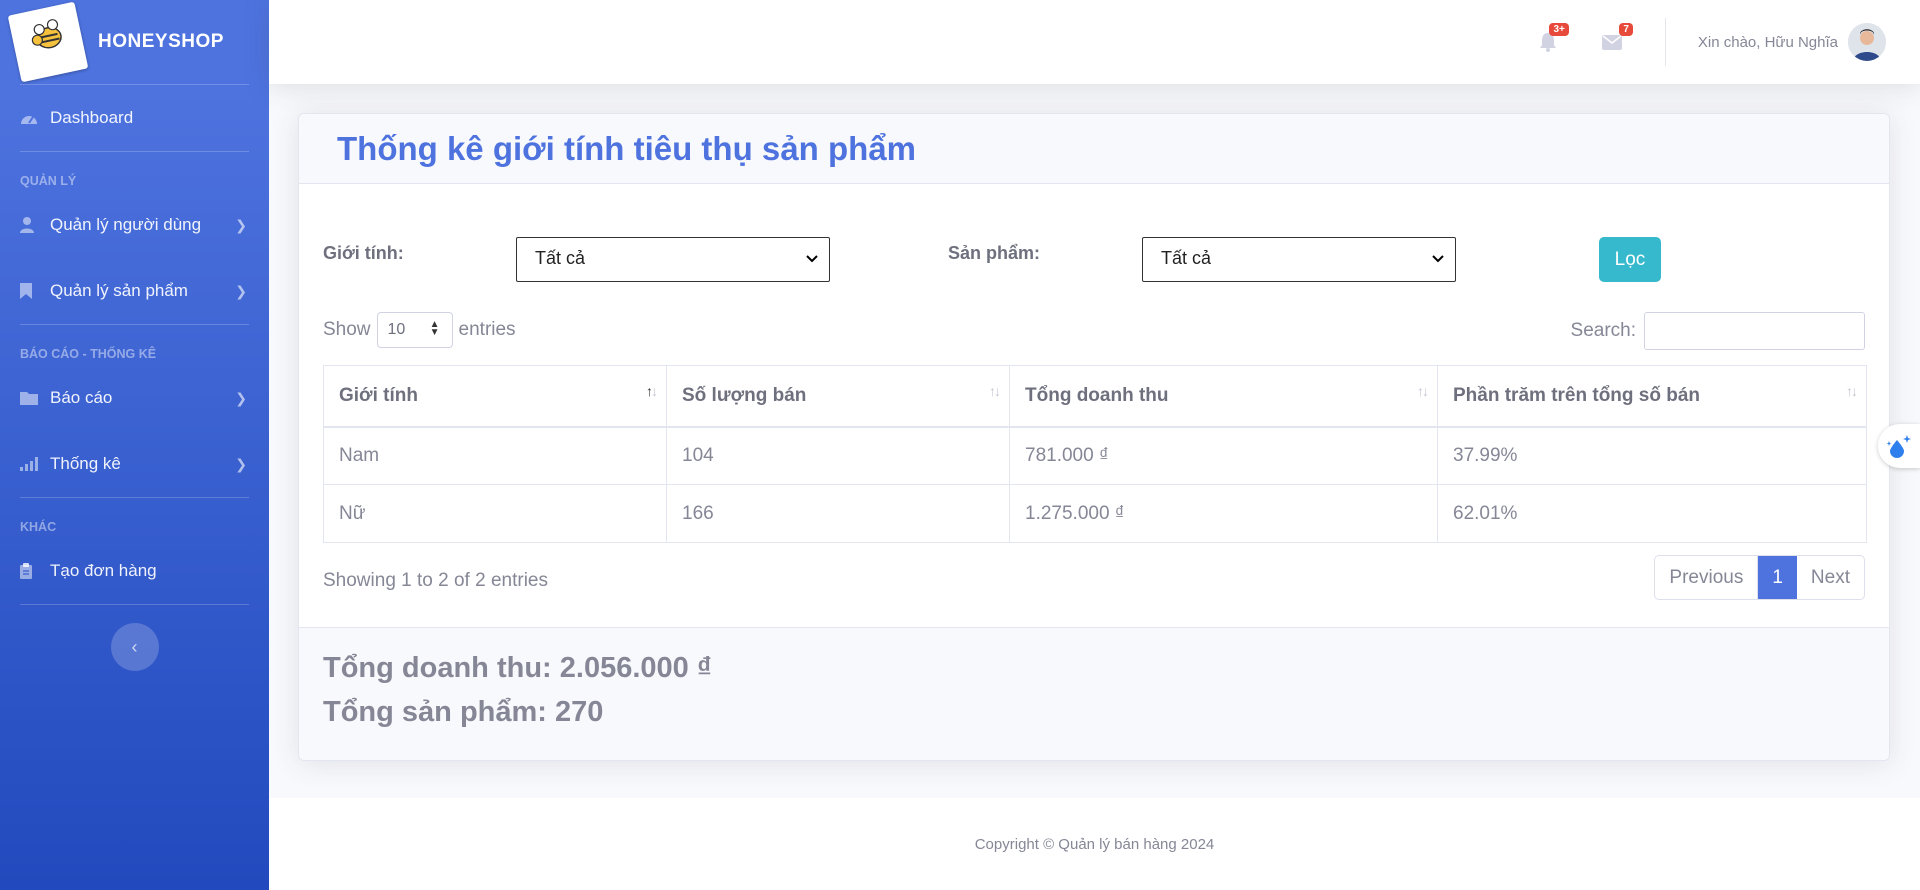 The height and width of the screenshot is (890, 1920). I want to click on page-title: Thống kê giới tính tiêu thụ sản phẩm, so click(626, 148).